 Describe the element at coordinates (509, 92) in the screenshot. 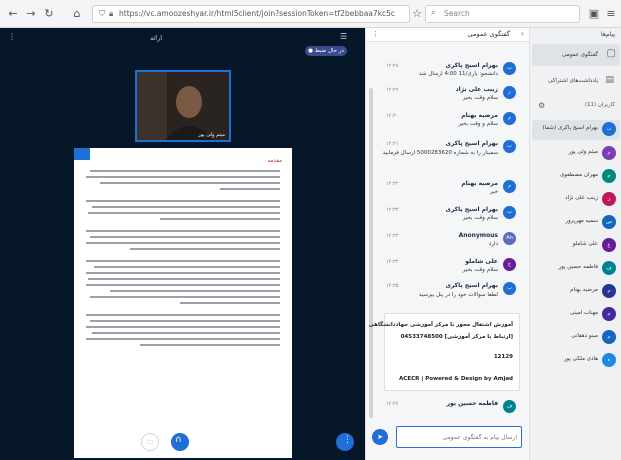

I see `message-avatar: ز` at that location.